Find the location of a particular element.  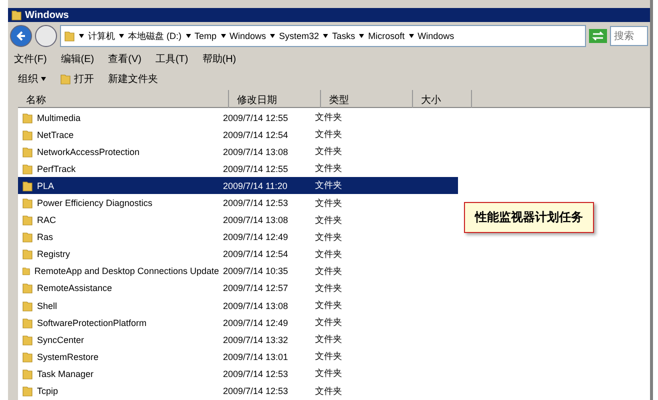

menu-item: 文件(F) is located at coordinates (30, 59).